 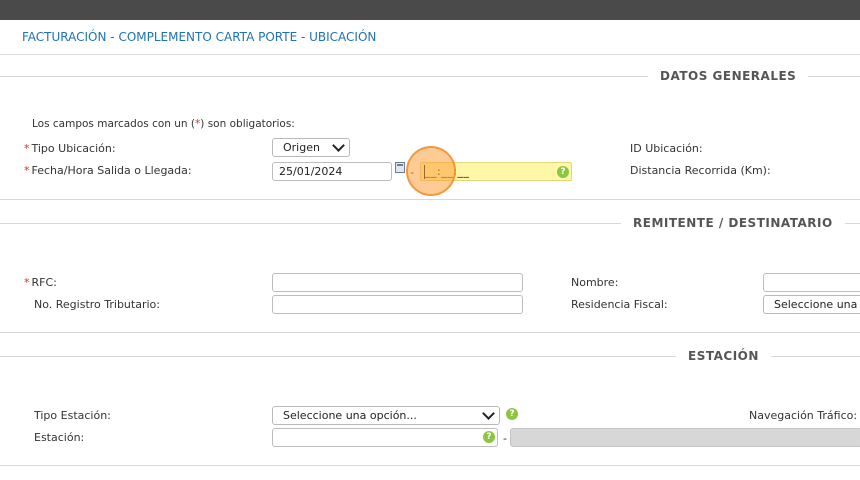 I want to click on rfc-label: * RFC:, so click(x=40, y=282).